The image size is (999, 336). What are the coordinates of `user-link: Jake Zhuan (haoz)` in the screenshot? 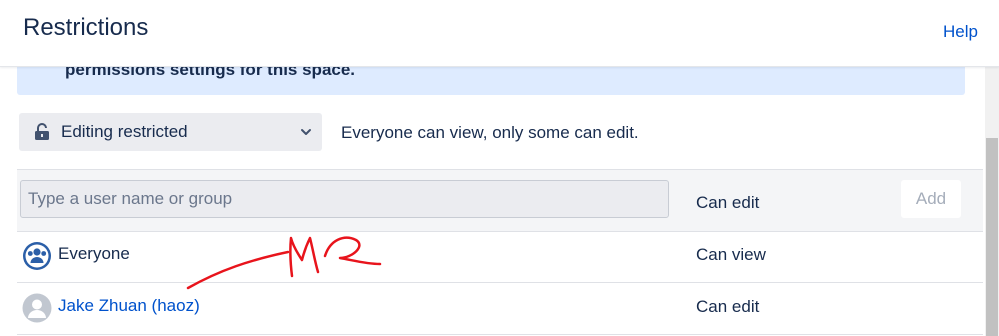 It's located at (129, 306).